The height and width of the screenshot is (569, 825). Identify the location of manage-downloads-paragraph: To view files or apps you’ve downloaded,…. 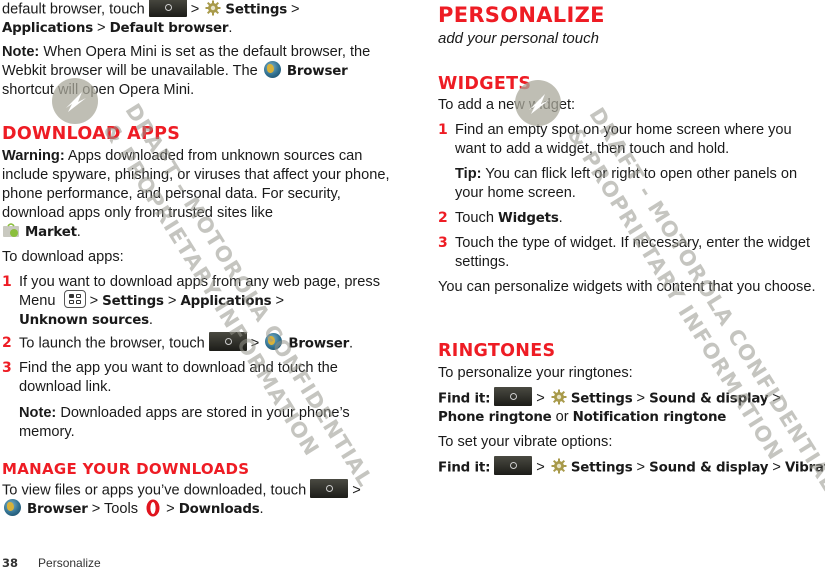
(201, 499).